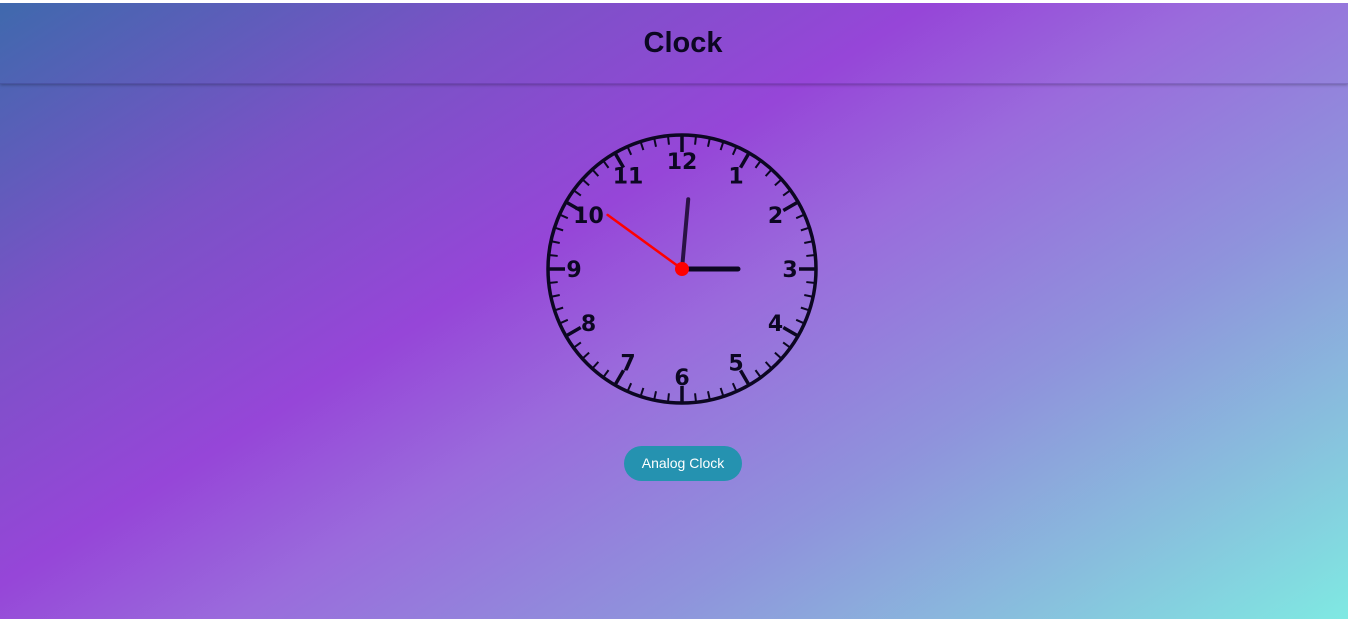 The image size is (1348, 619). Describe the element at coordinates (627, 364) in the screenshot. I see `clock-numeral: 7` at that location.